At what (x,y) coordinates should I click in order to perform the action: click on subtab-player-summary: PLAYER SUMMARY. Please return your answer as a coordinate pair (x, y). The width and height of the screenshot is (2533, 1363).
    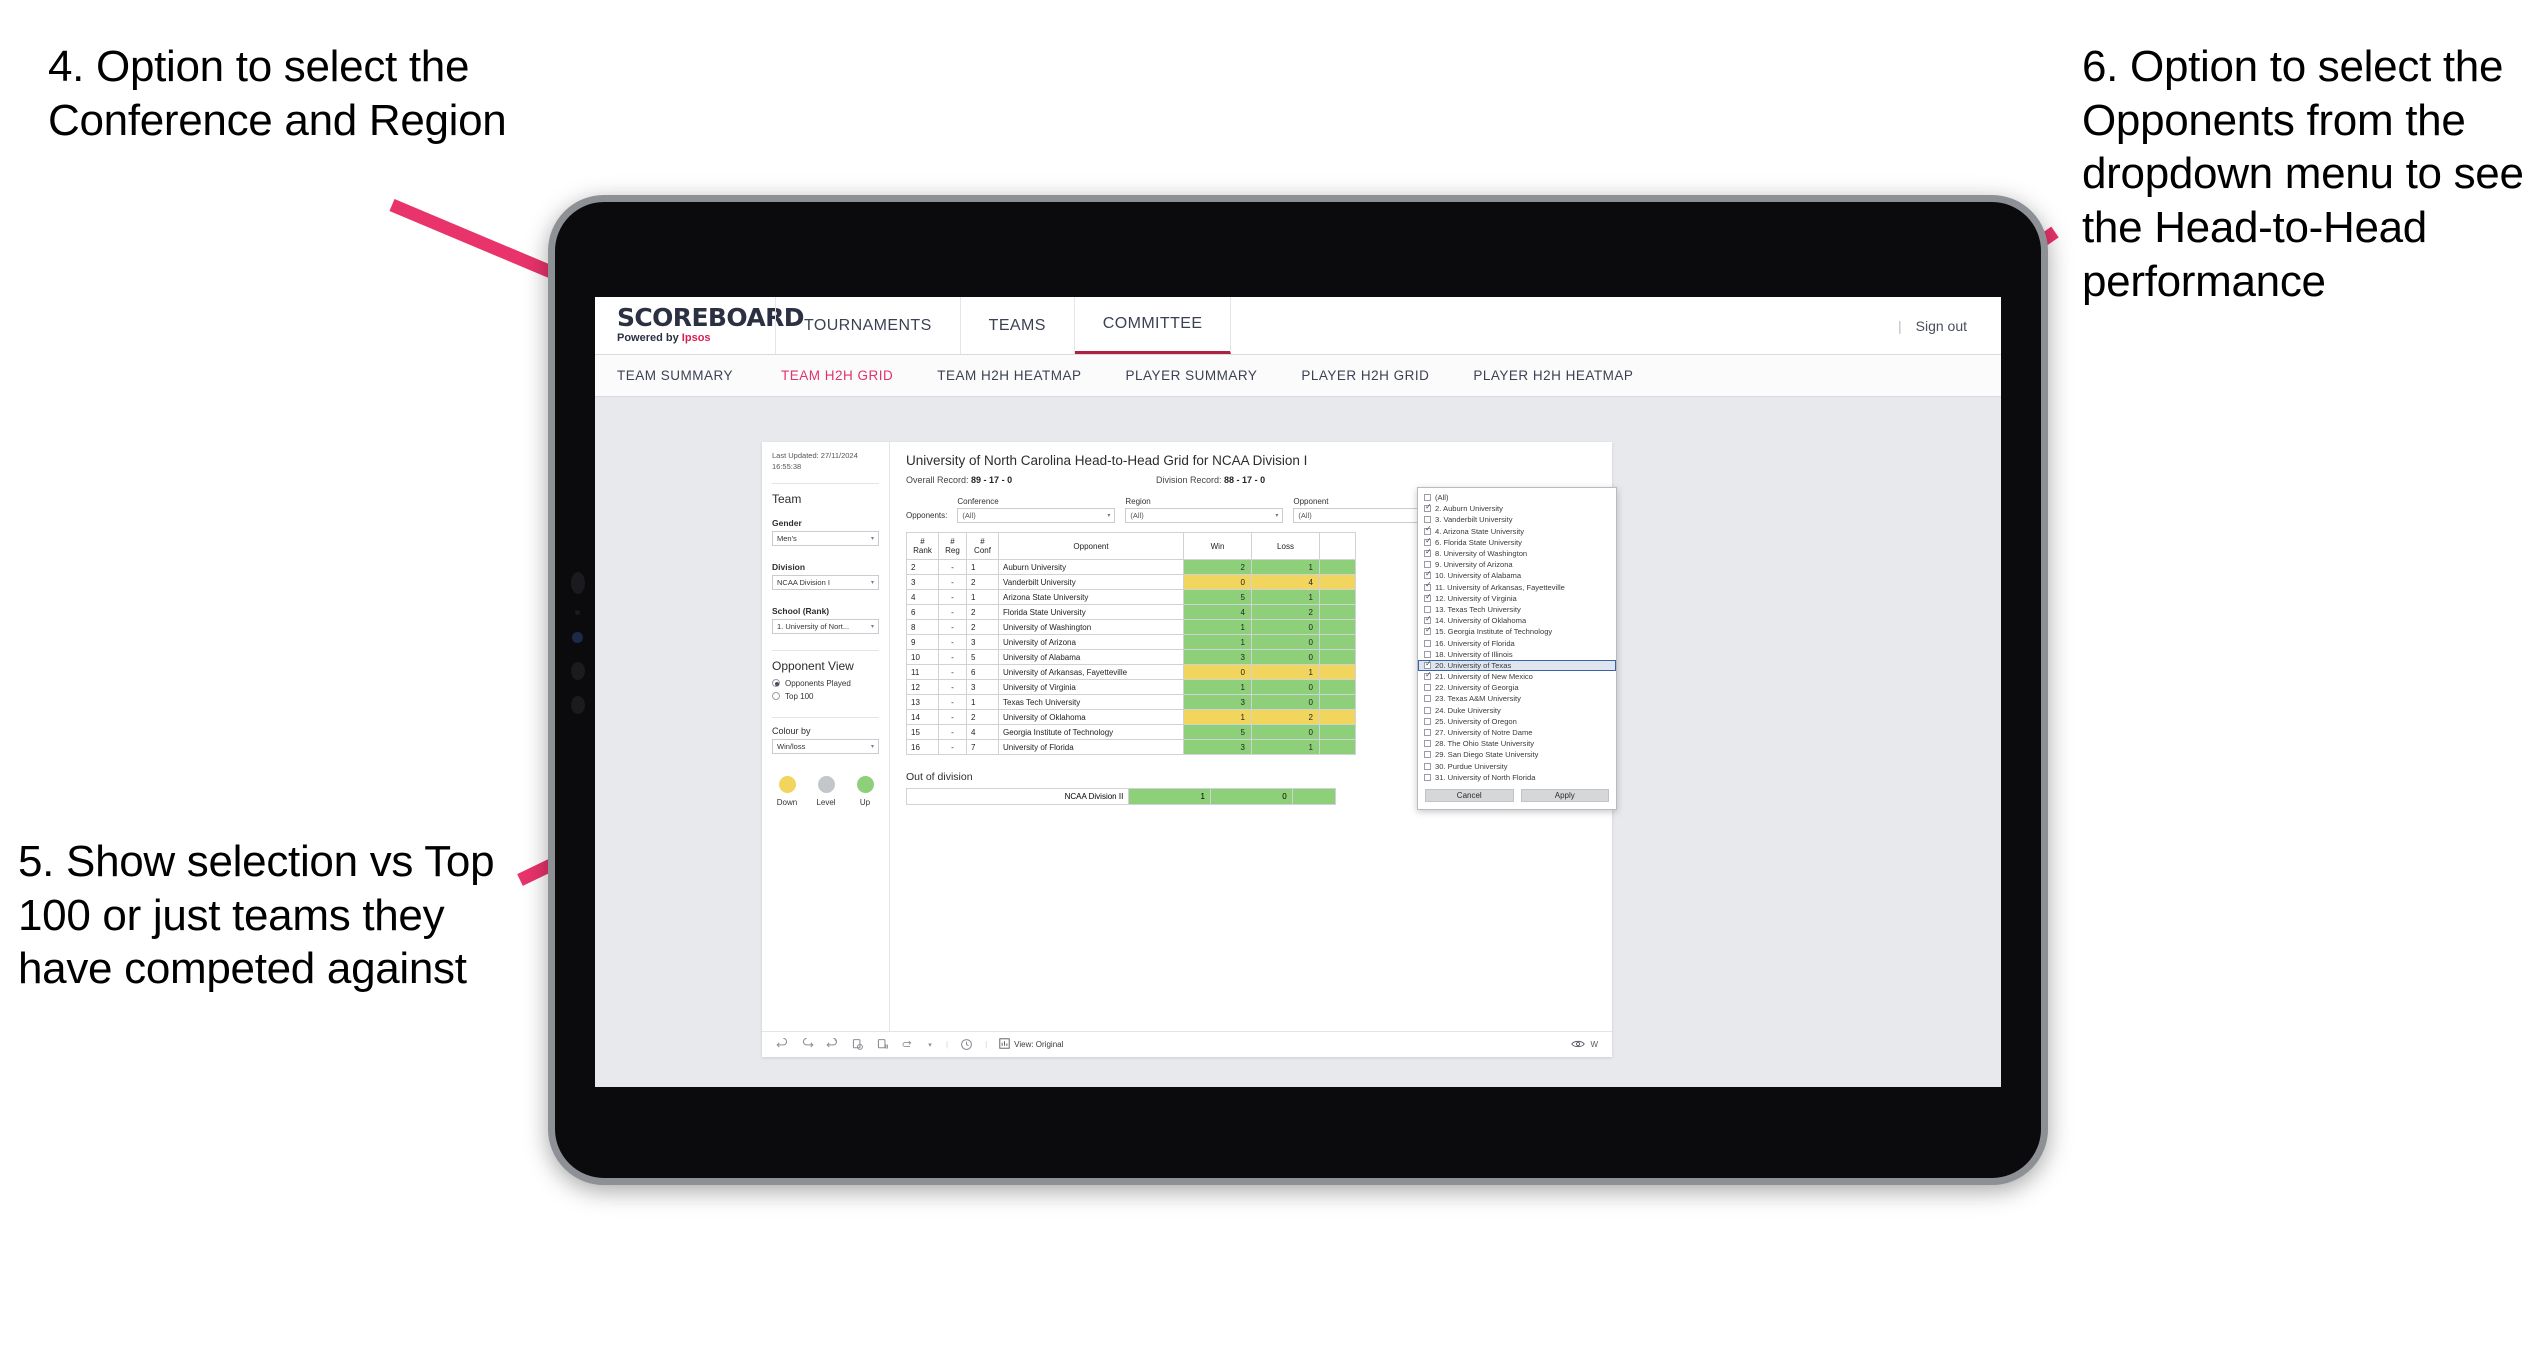
    Looking at the image, I should click on (1192, 375).